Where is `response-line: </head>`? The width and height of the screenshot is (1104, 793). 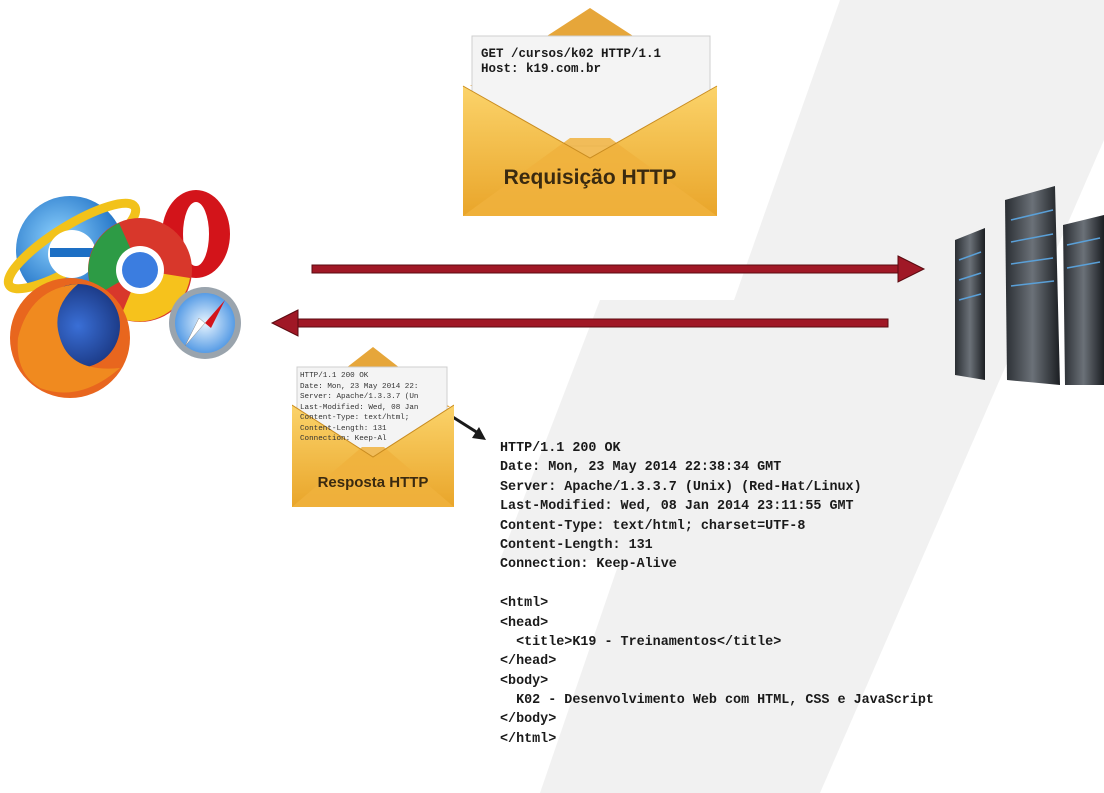
response-line: </head> is located at coordinates (528, 662).